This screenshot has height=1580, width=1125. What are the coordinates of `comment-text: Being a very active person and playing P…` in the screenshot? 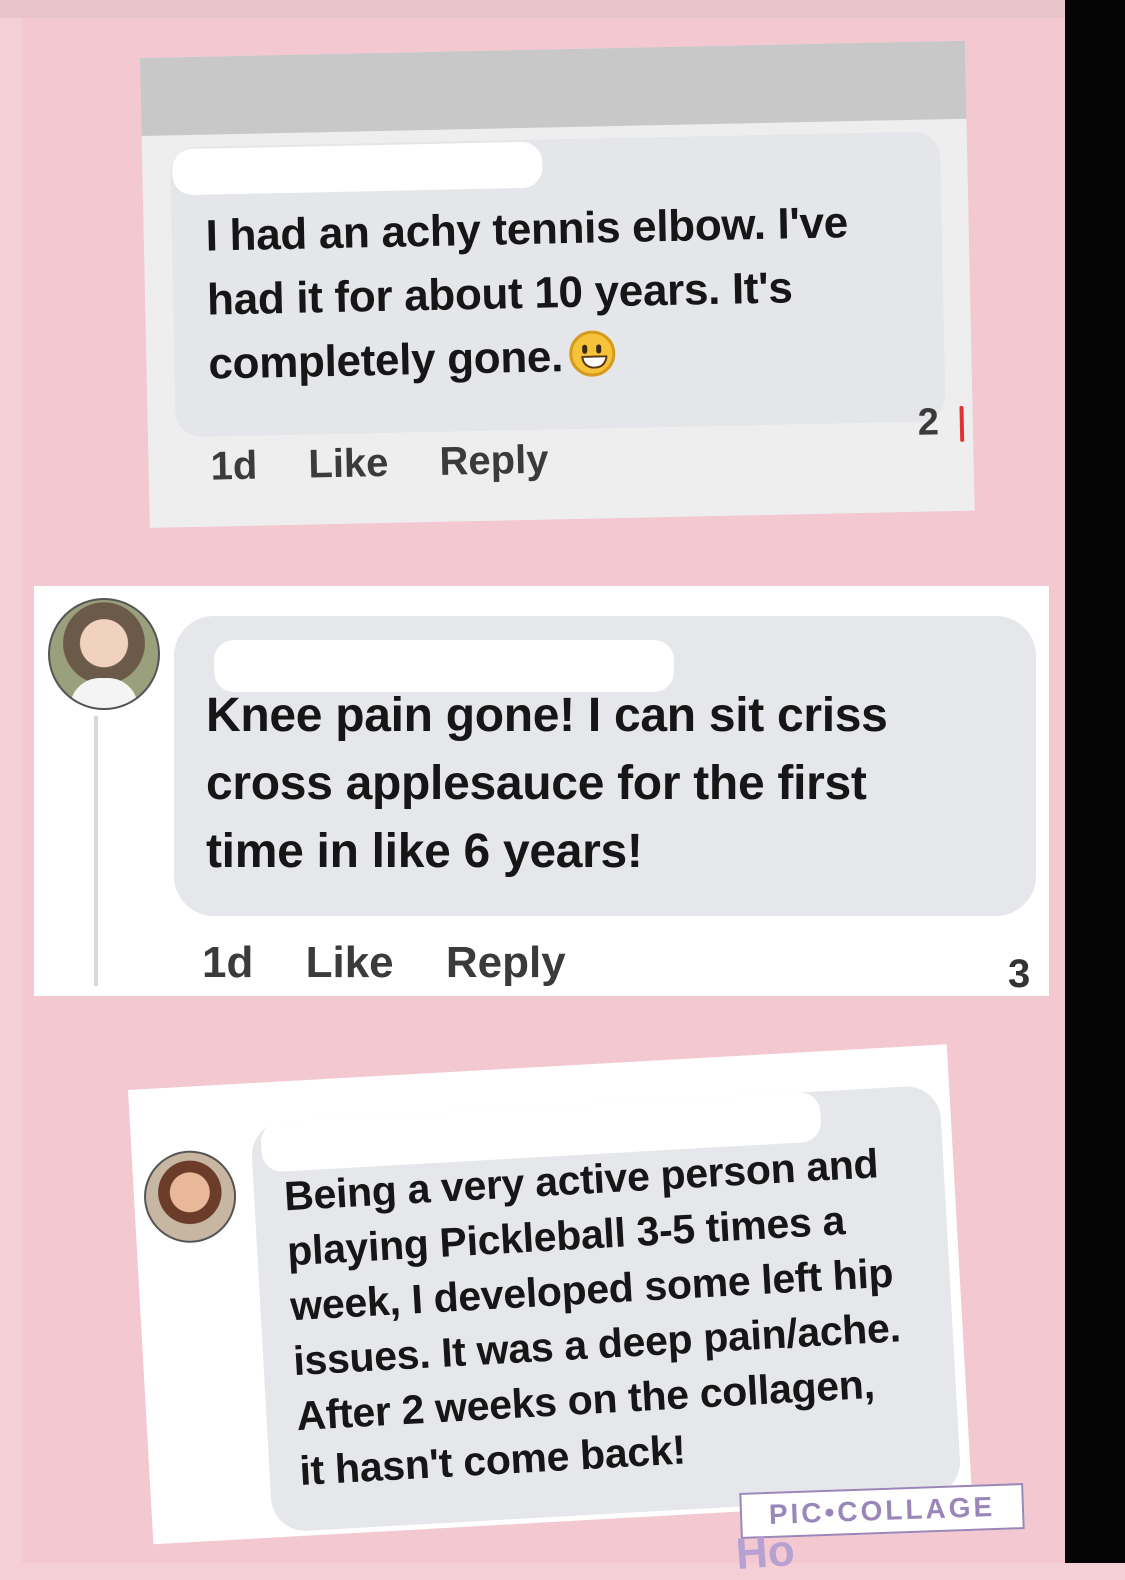 It's located at (621, 1316).